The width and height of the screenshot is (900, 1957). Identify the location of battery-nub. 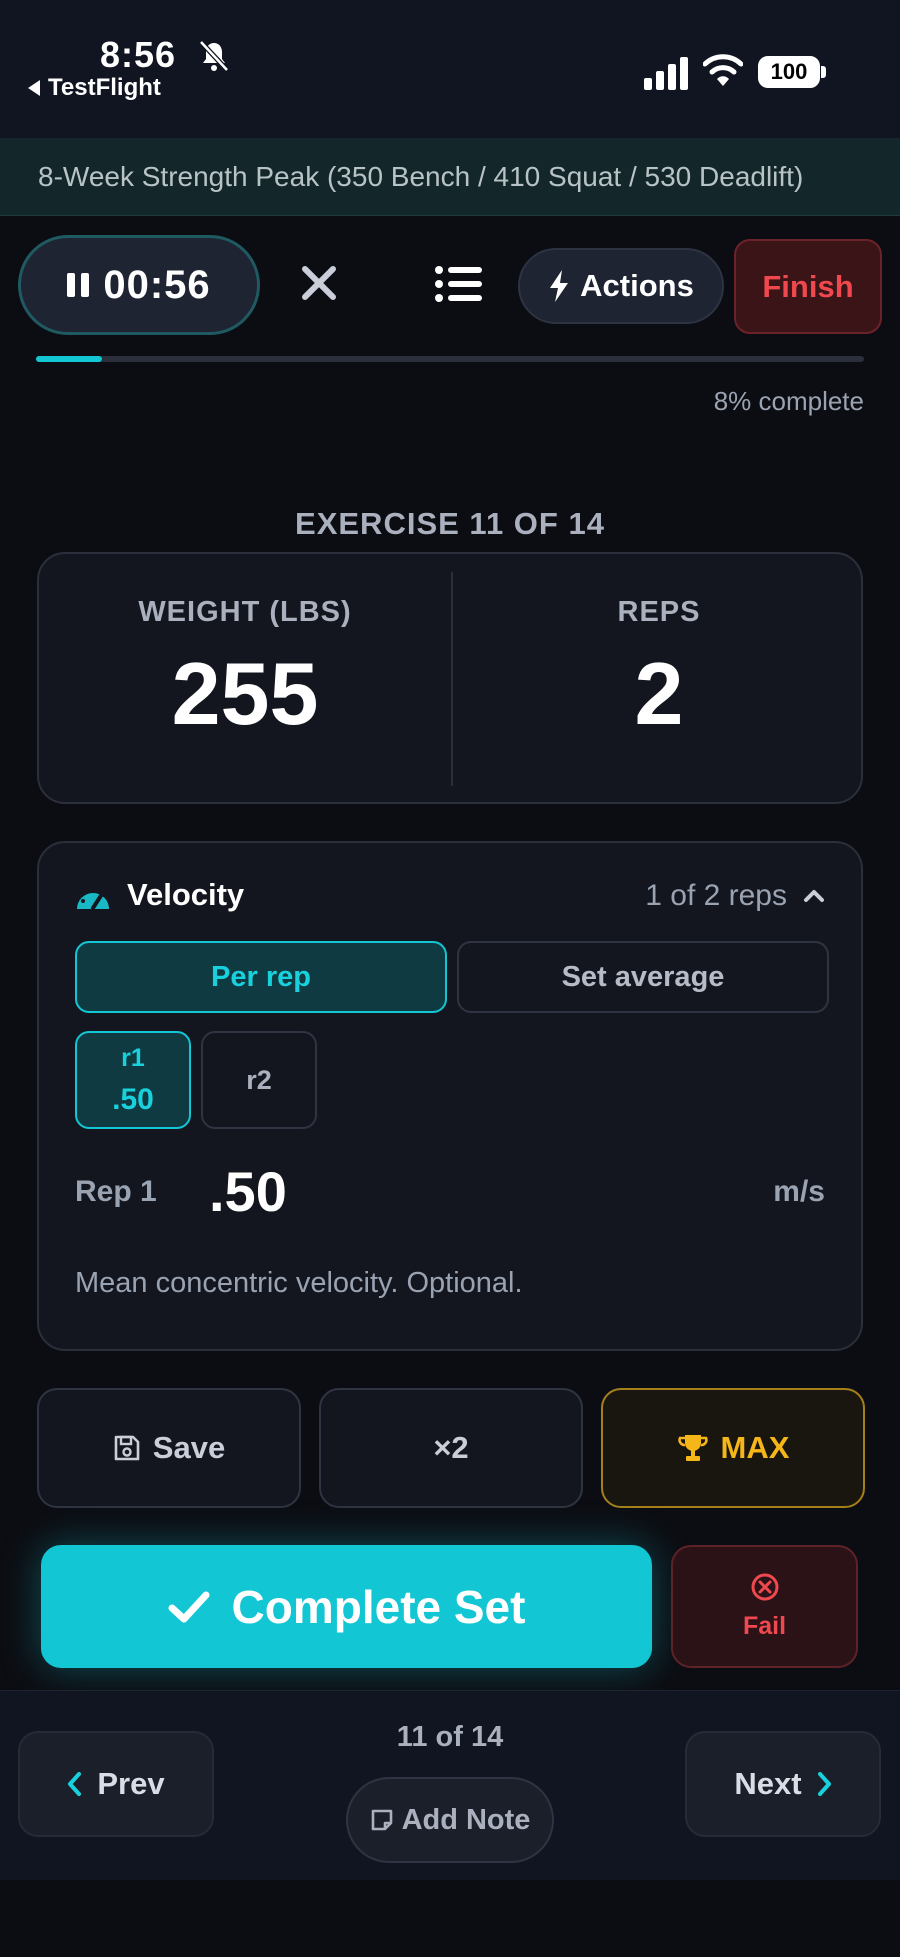
(823, 72).